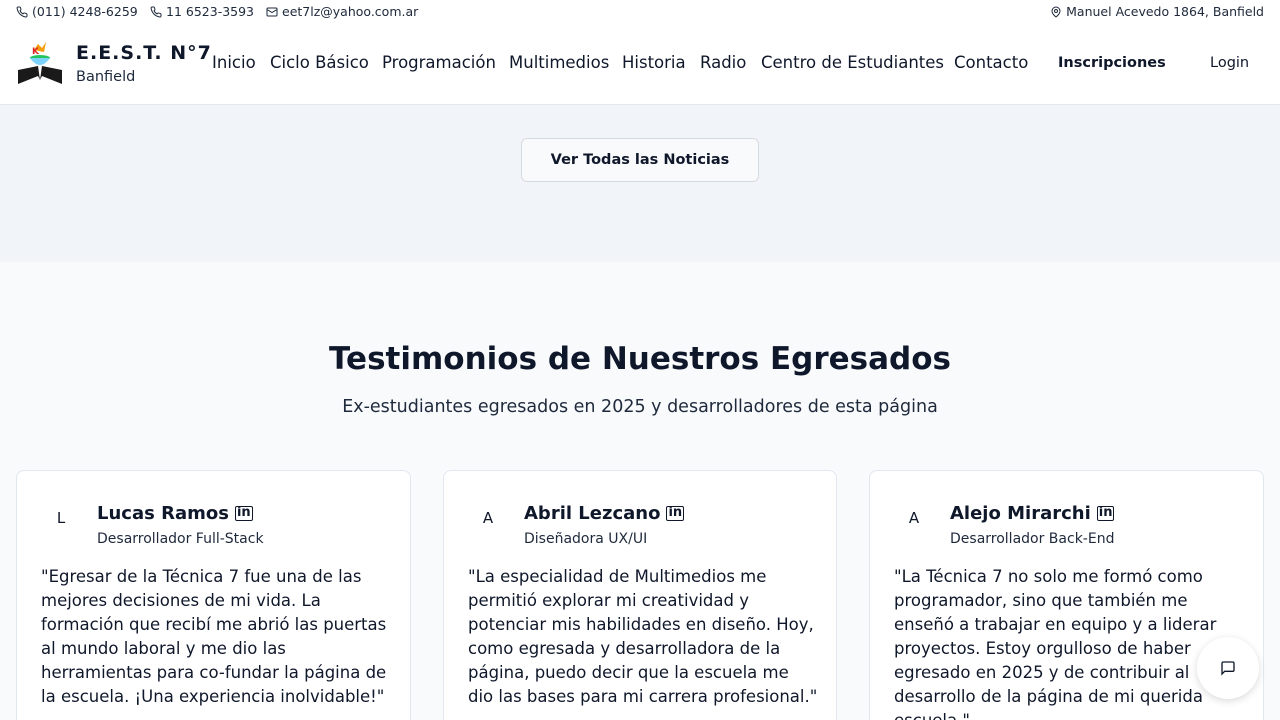 This screenshot has width=1280, height=720. What do you see at coordinates (1165, 11) in the screenshot?
I see `address-text: Manuel Acevedo 1864, Banfield` at bounding box center [1165, 11].